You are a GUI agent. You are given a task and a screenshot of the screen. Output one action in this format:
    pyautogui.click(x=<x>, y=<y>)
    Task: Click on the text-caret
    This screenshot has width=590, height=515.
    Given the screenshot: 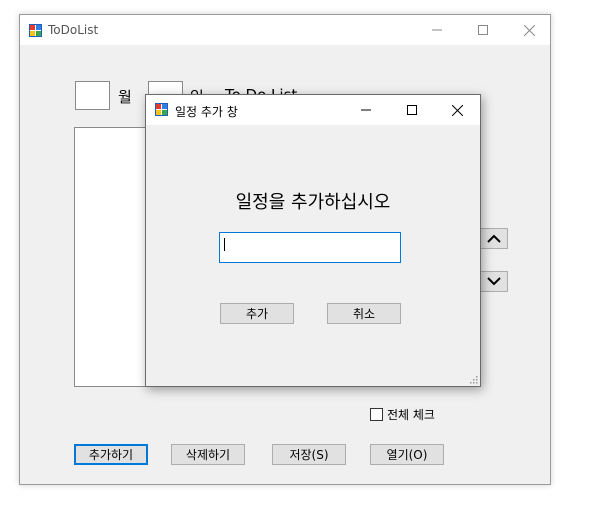 What is the action you would take?
    pyautogui.click(x=224, y=244)
    